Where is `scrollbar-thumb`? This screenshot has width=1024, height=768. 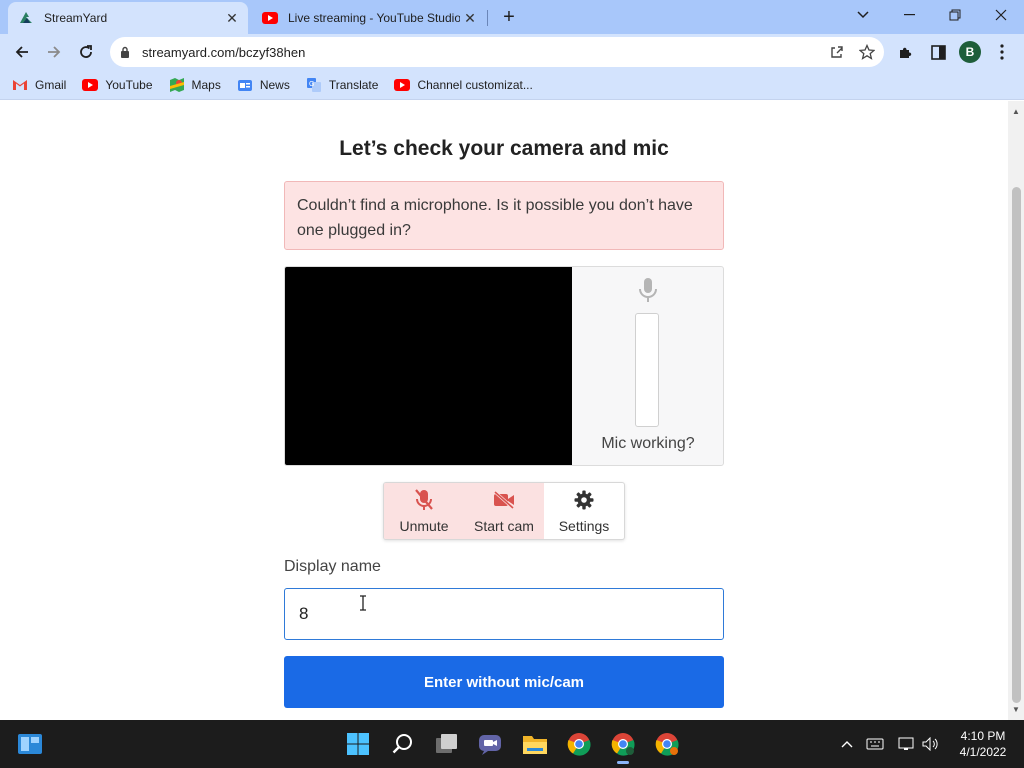 scrollbar-thumb is located at coordinates (1016, 445).